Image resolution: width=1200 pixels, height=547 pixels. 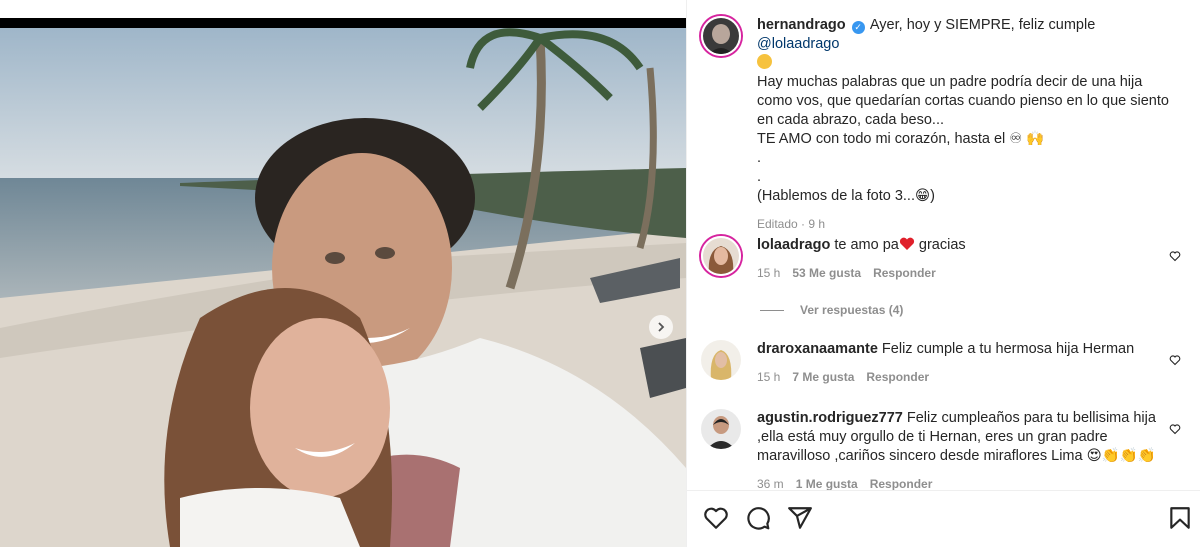 I want to click on red-heart-emoji, so click(x=906, y=243).